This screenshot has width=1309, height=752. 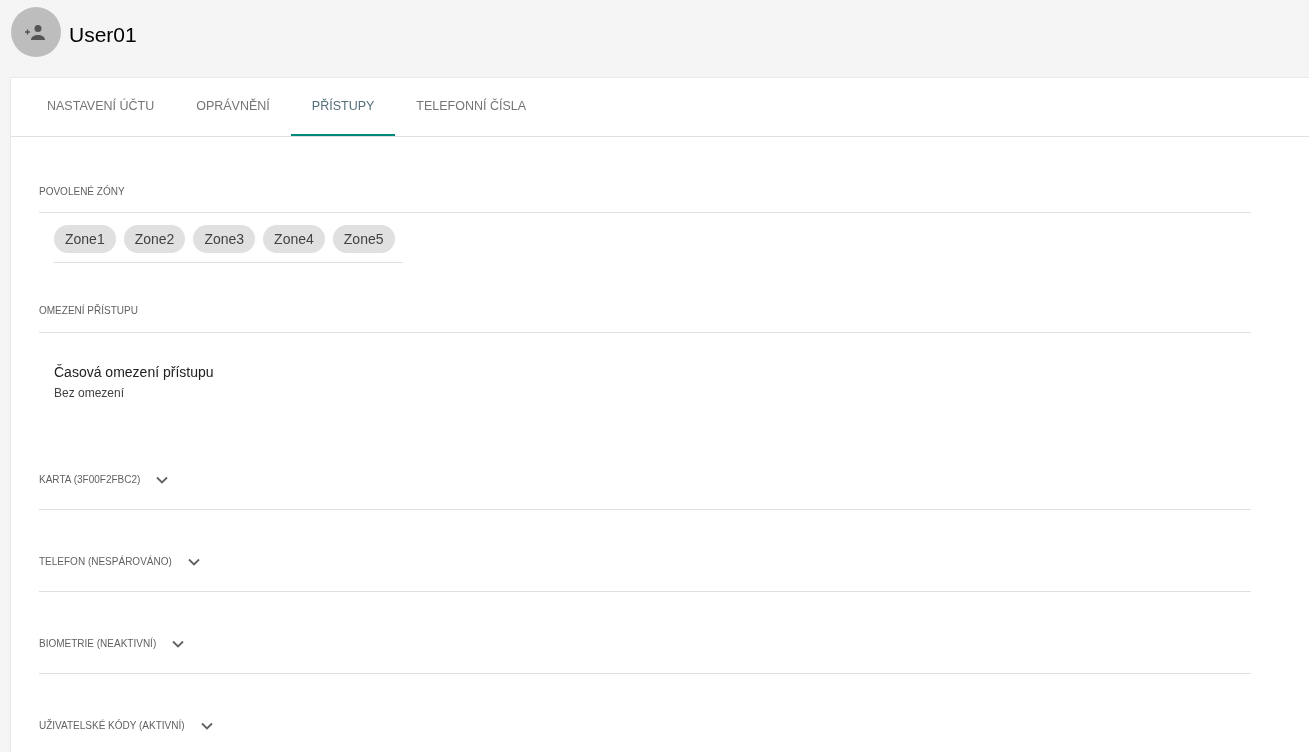 What do you see at coordinates (119, 561) in the screenshot?
I see `expandable-section-header: TELEFON (NESPÁROVÁNO)` at bounding box center [119, 561].